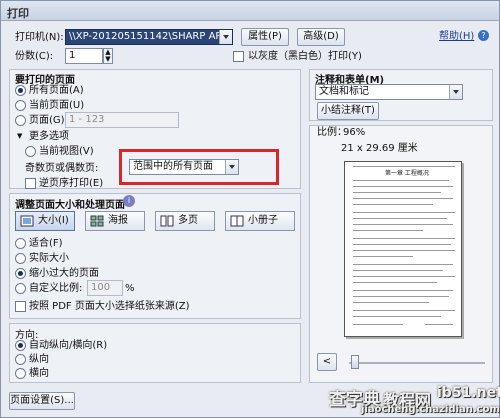 This screenshot has height=418, width=500. What do you see at coordinates (379, 148) in the screenshot?
I see `paper-size-text: 21 x 29.69 厘米` at bounding box center [379, 148].